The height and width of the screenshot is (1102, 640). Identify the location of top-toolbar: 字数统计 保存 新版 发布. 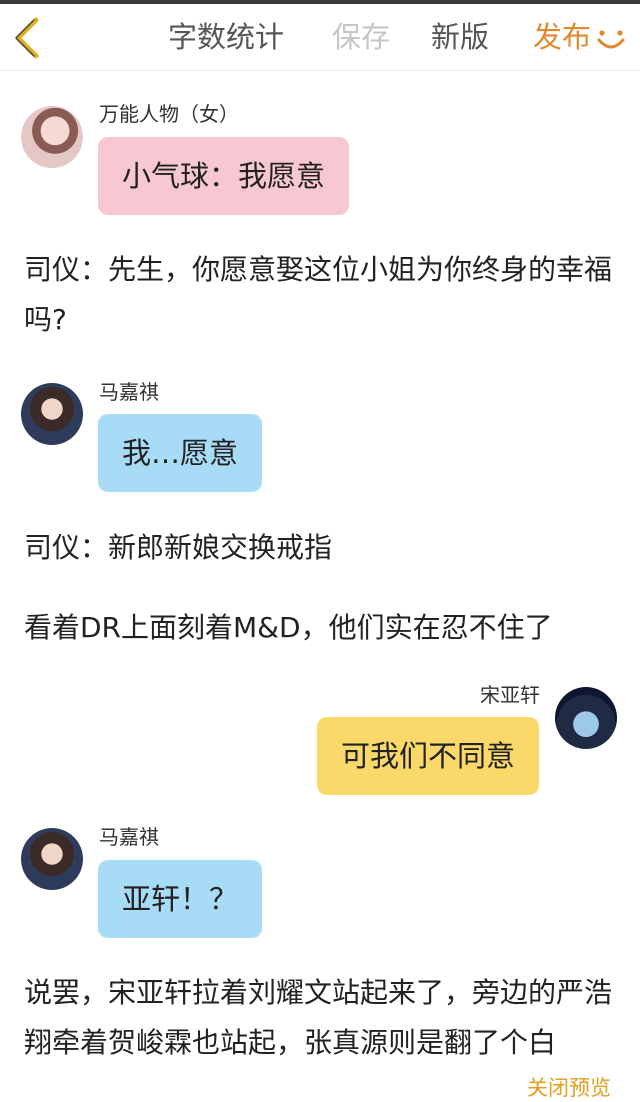
(320, 37).